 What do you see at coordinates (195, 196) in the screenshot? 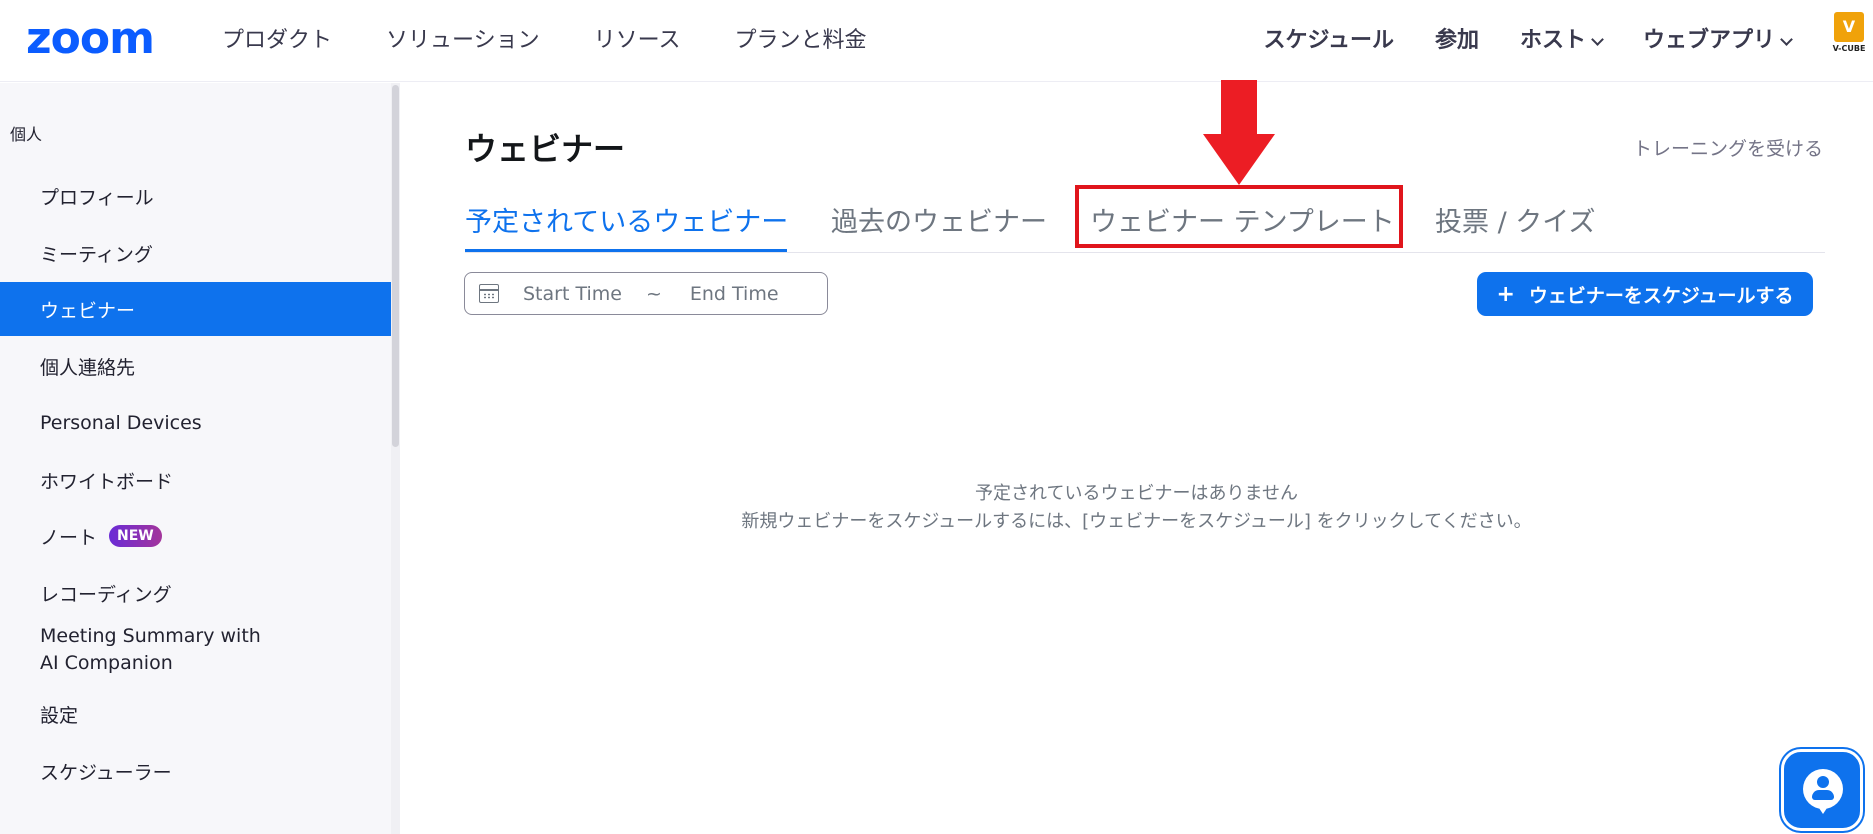
I see `sidebar-item-profile: プロフィール` at bounding box center [195, 196].